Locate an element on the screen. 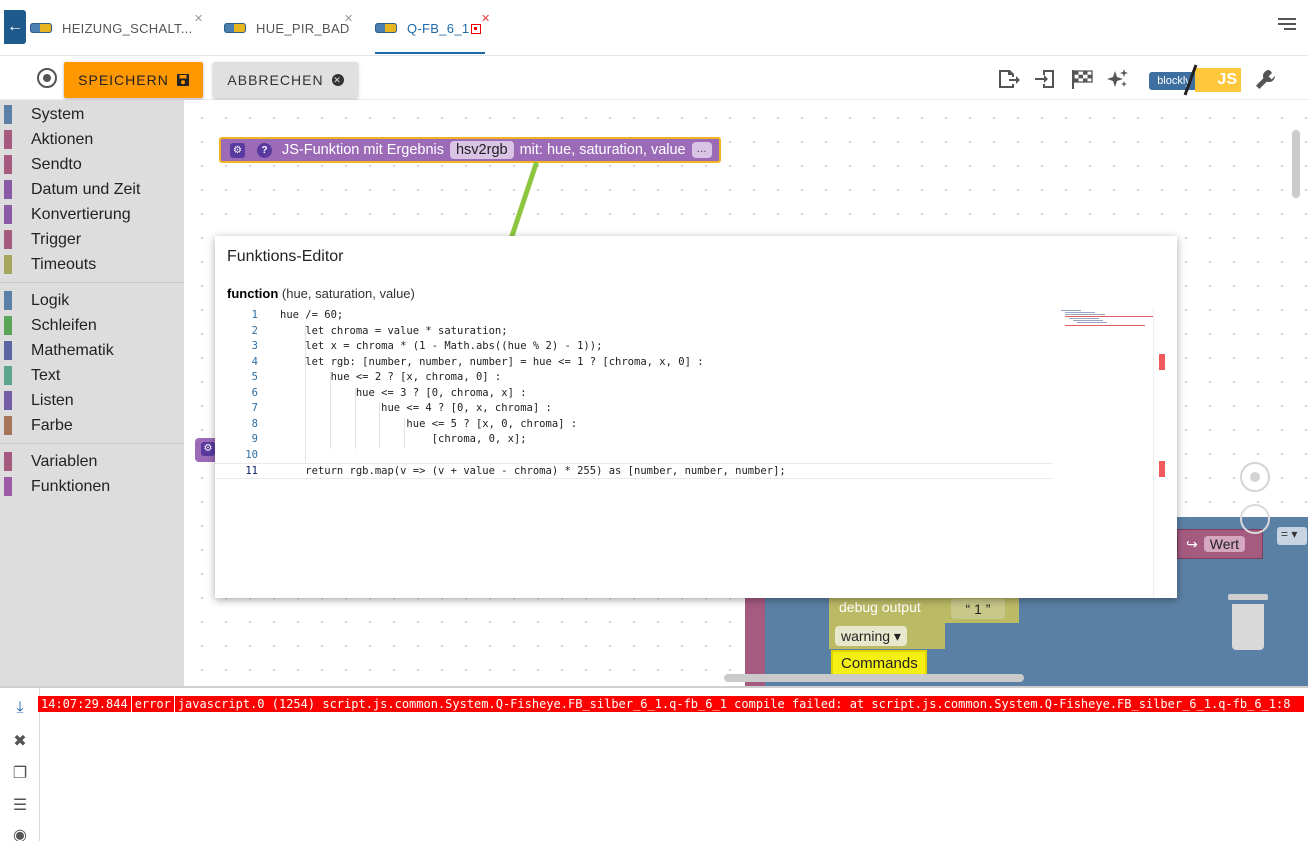  wert-block: ↪ Wert is located at coordinates (1220, 544).